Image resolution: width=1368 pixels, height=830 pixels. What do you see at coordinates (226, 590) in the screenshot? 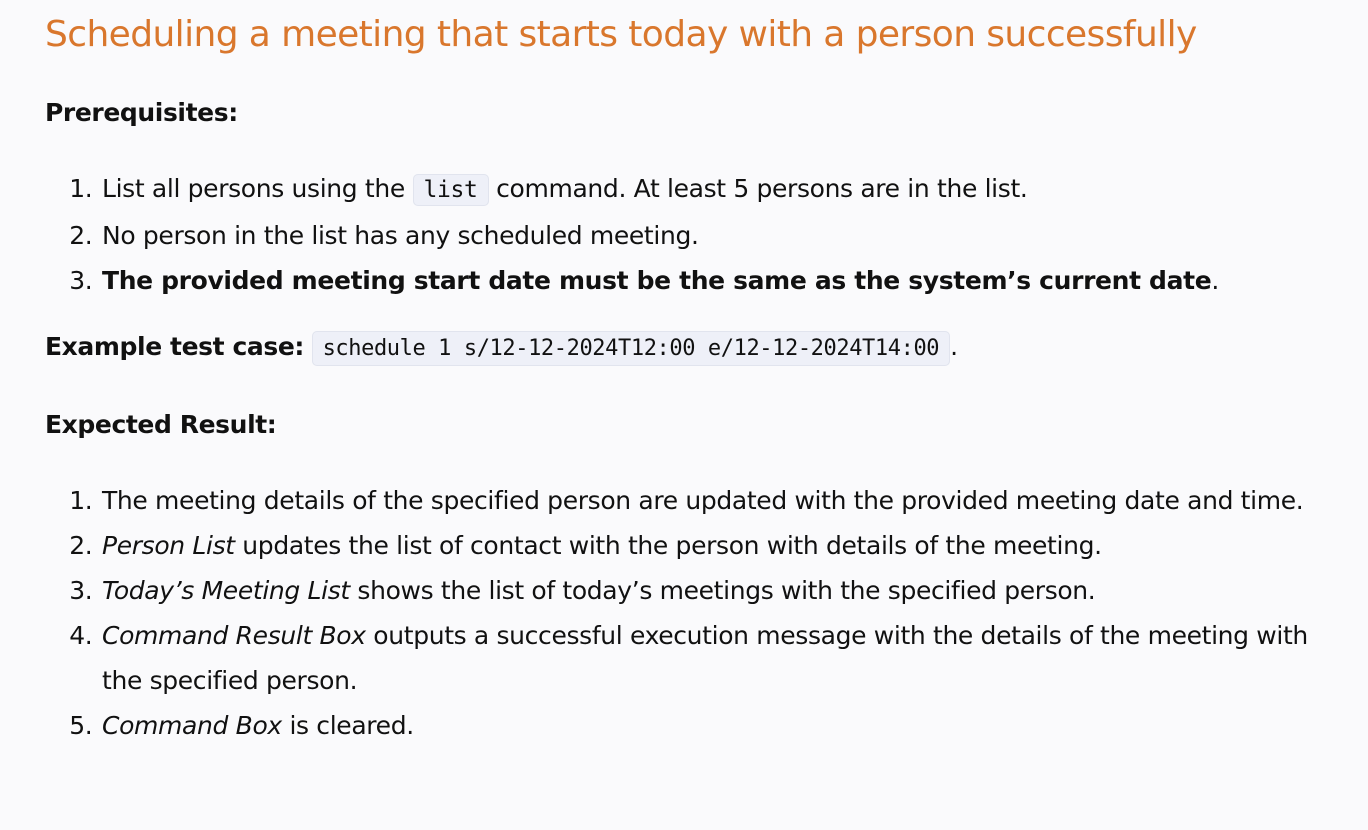
I see `italic-term: Today’s Meeting List` at bounding box center [226, 590].